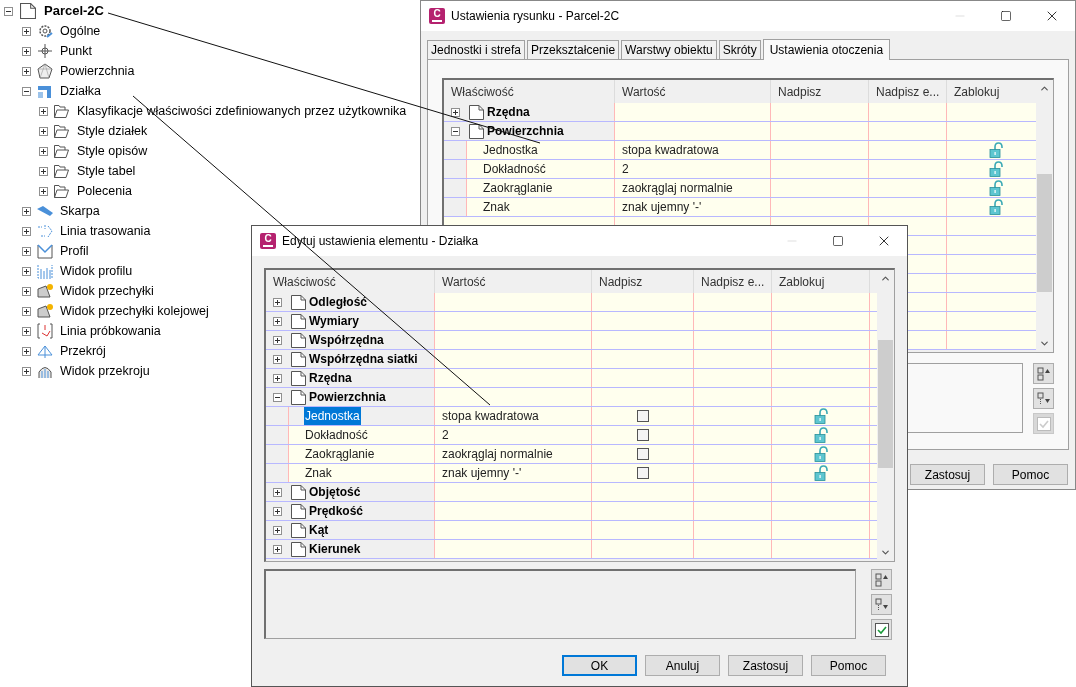 This screenshot has width=1076, height=687. Describe the element at coordinates (76, 51) in the screenshot. I see `tree-item: Punkt` at that location.